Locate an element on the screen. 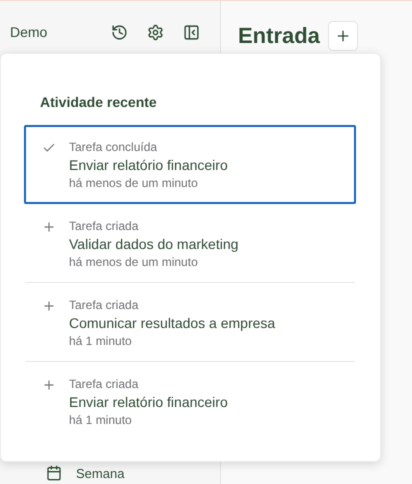 The width and height of the screenshot is (412, 484). activity-action: Tarefa concluída is located at coordinates (113, 147).